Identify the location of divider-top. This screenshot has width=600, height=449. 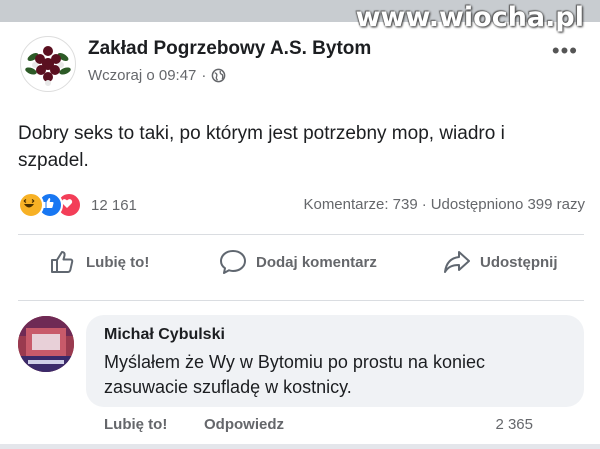
(301, 234).